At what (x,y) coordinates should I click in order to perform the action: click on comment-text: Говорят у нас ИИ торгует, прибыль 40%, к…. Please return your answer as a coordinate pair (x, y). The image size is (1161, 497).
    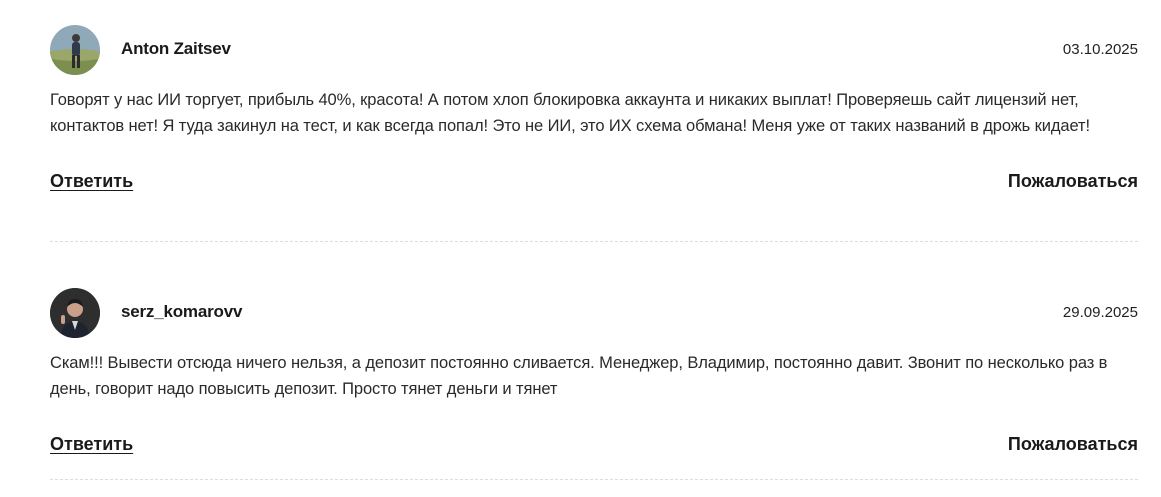
    Looking at the image, I should click on (570, 113).